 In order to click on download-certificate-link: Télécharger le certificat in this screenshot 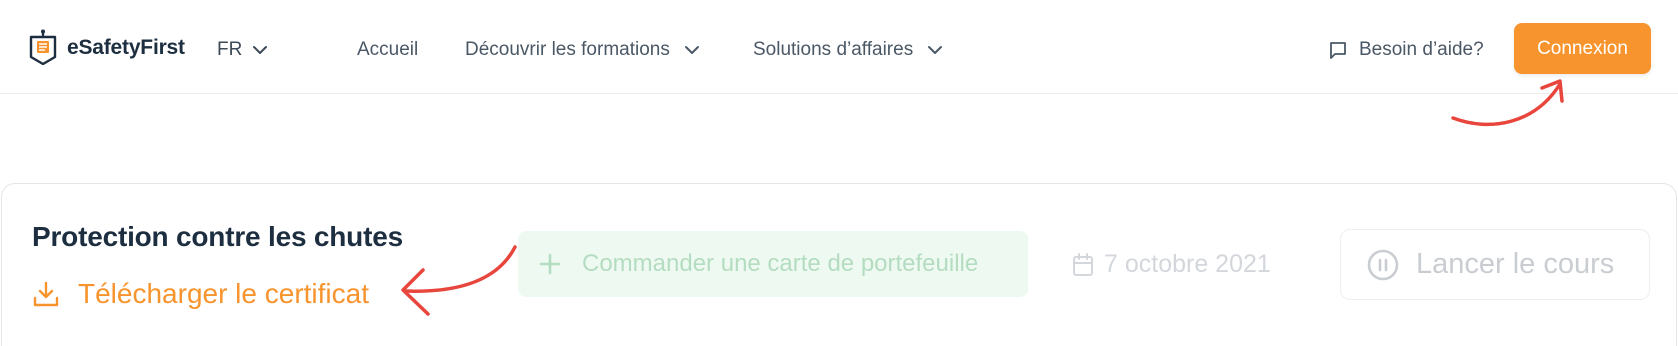, I will do `click(200, 294)`.